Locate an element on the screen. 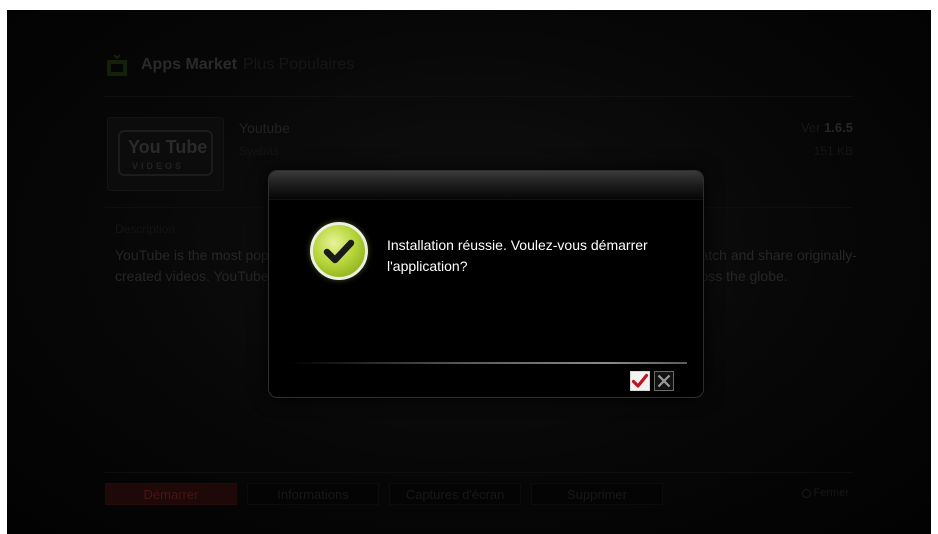 Image resolution: width=938 pixels, height=534 pixels. thumbnail-text: You Tube is located at coordinates (168, 147).